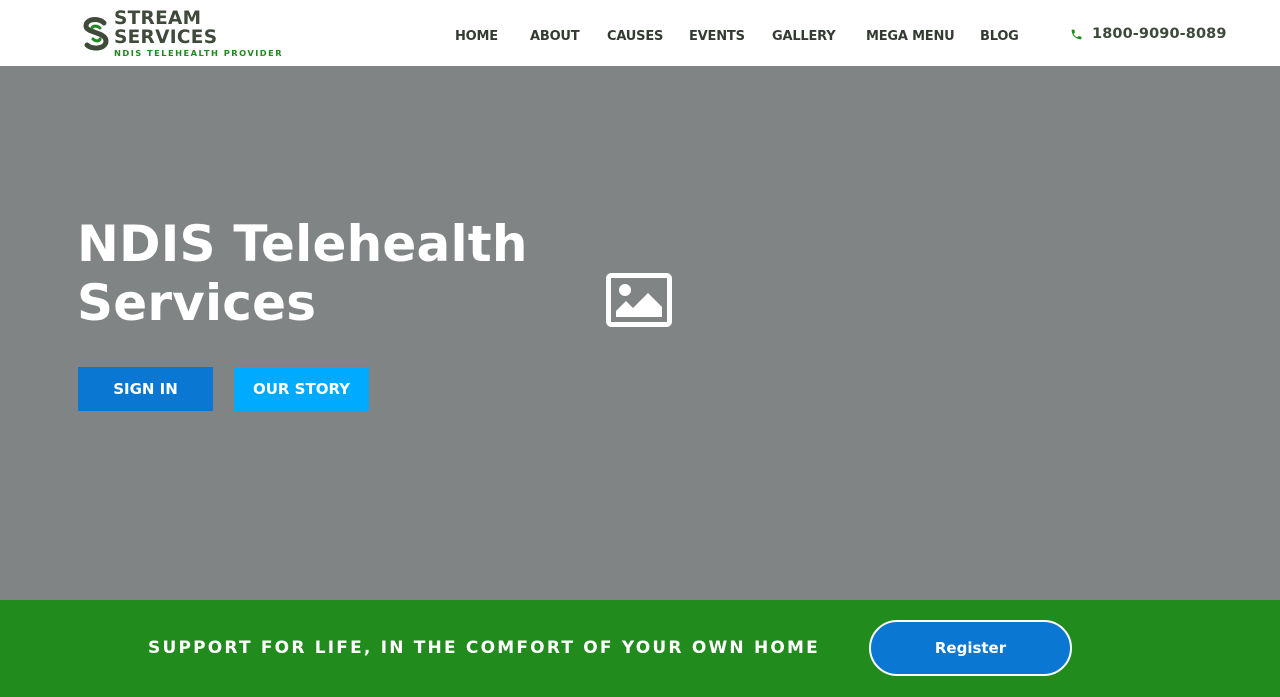  I want to click on image-placeholder-icon, so click(639, 300).